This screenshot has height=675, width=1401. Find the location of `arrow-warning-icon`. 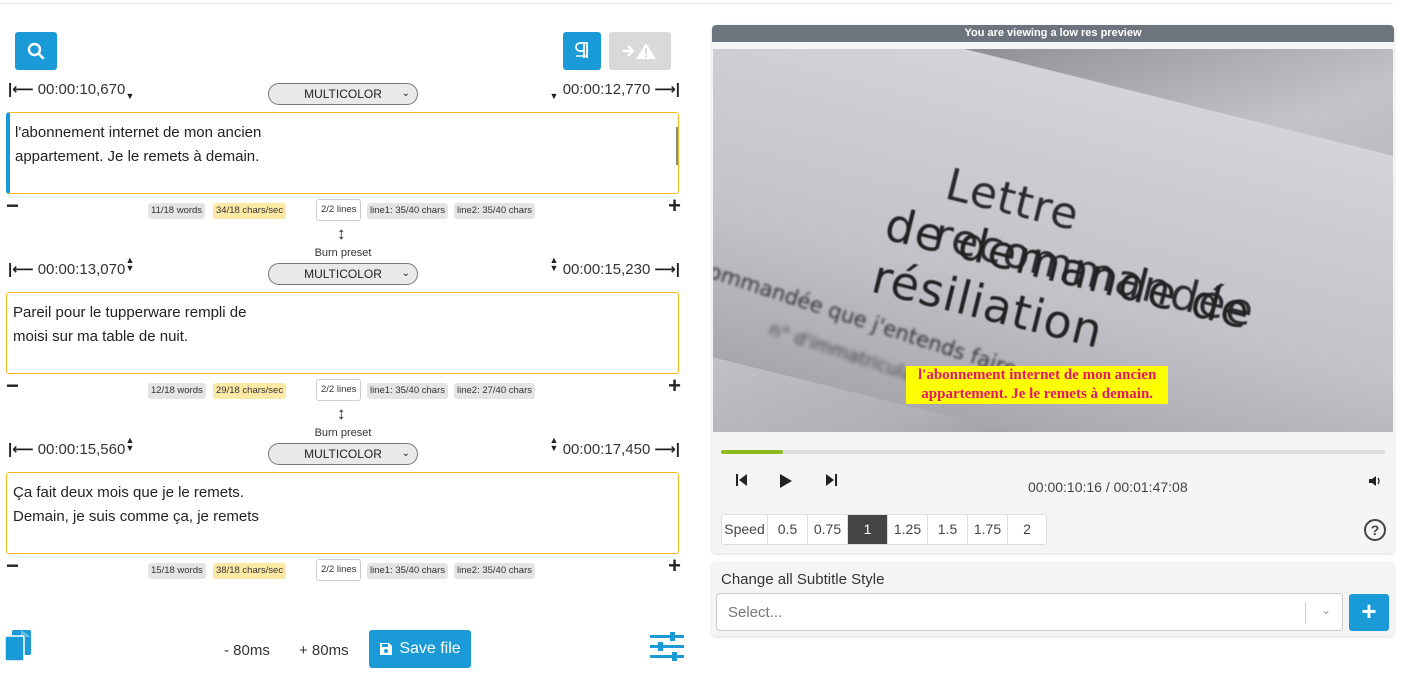

arrow-warning-icon is located at coordinates (639, 51).